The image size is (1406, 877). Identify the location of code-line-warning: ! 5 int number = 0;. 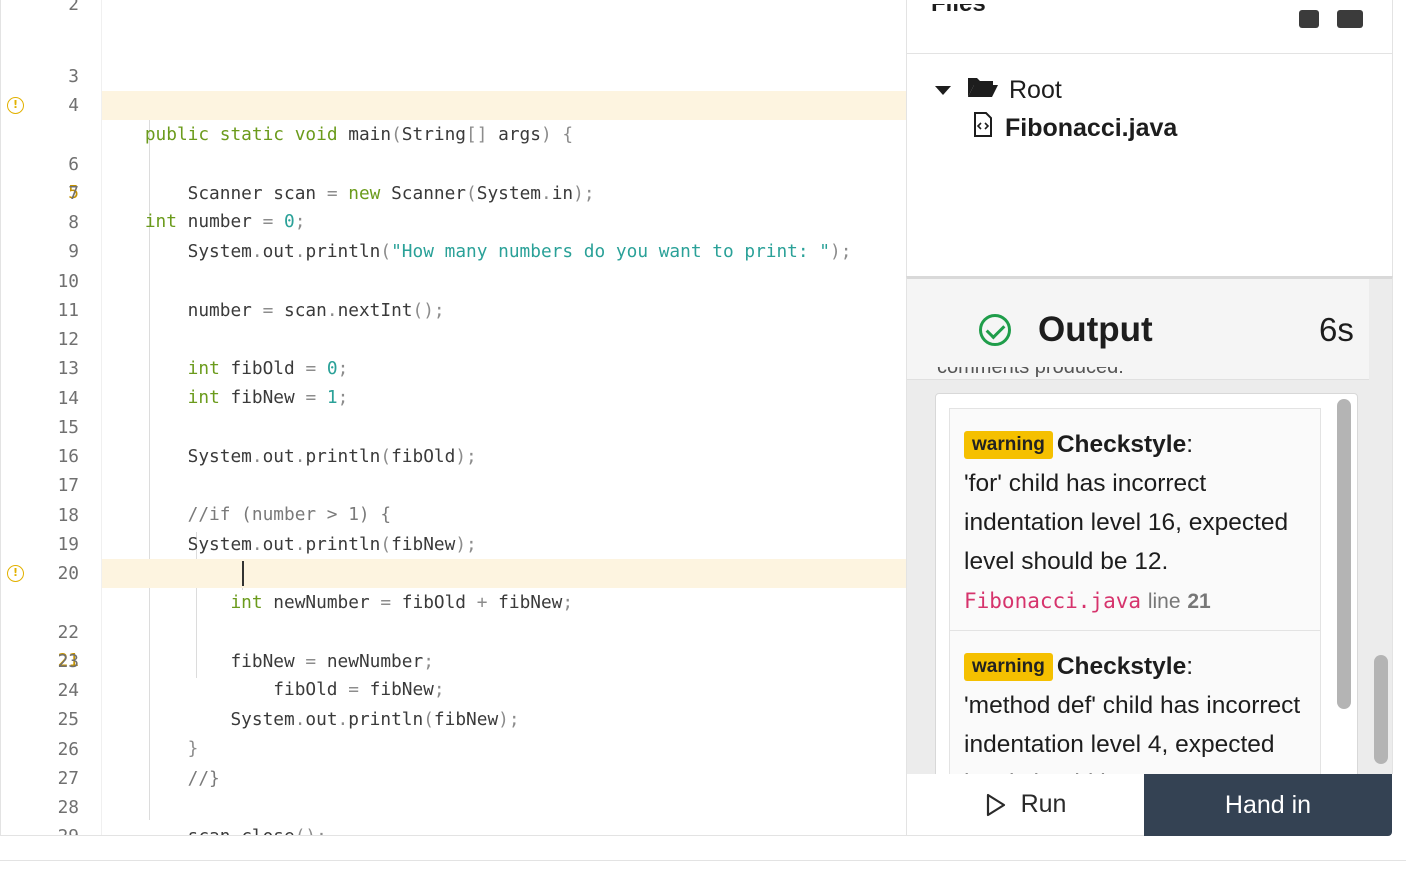
(454, 161).